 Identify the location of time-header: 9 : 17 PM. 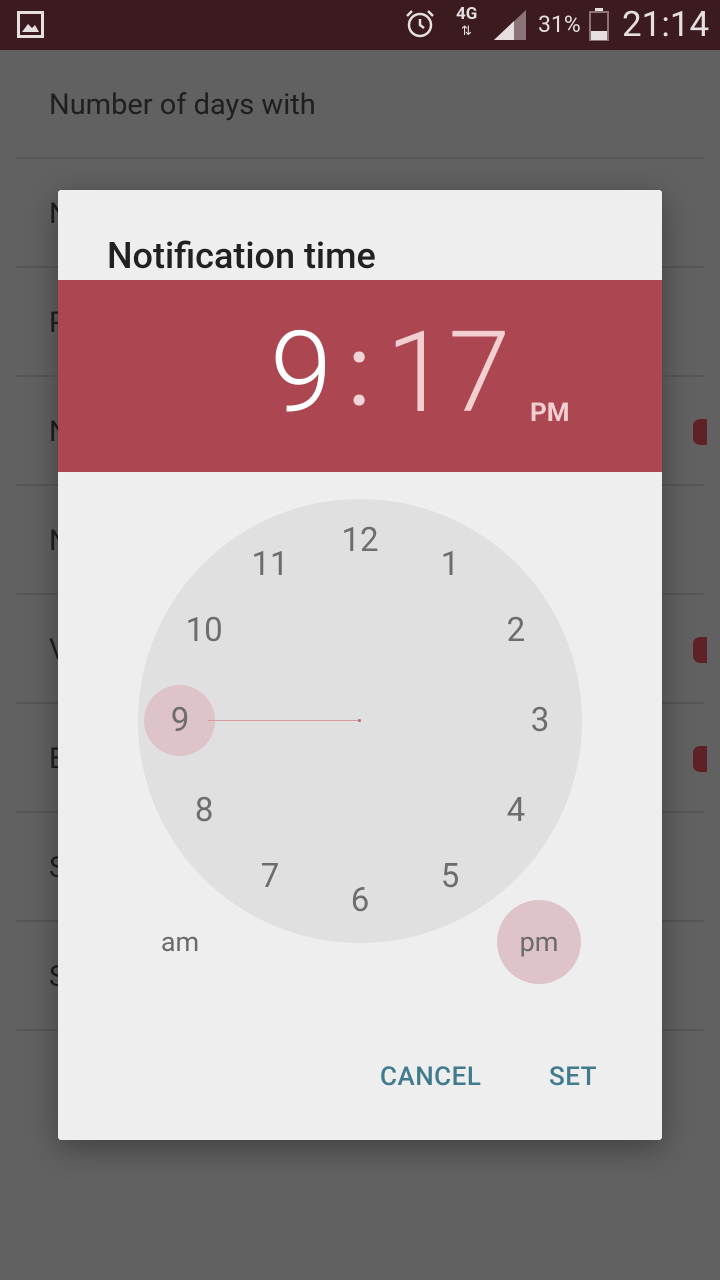
(360, 376).